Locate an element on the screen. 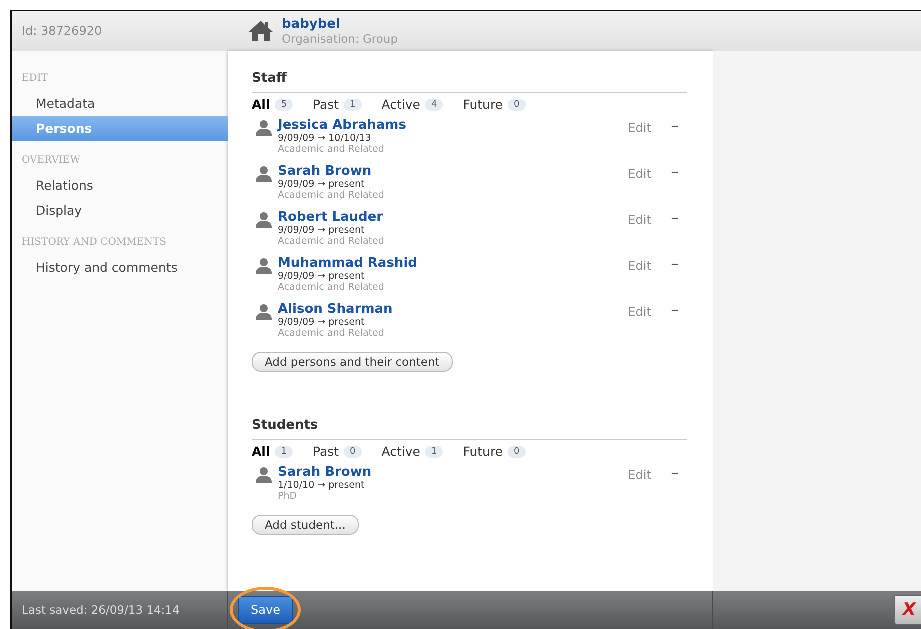 The height and width of the screenshot is (629, 921). house-icon is located at coordinates (261, 31).